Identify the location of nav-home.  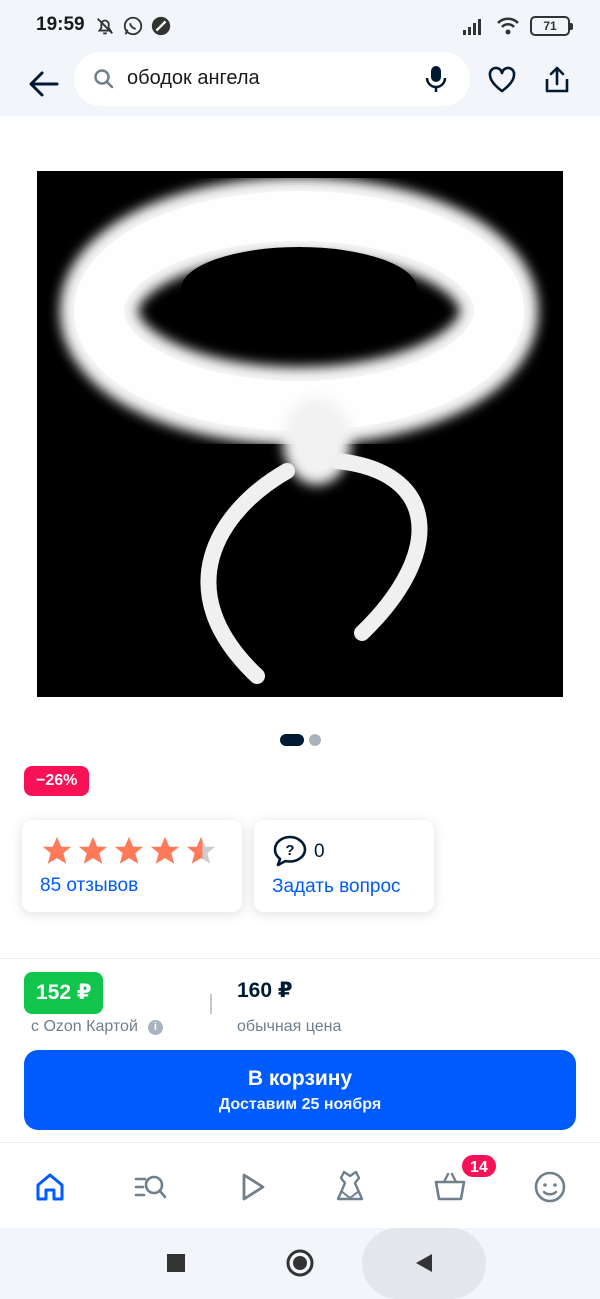
(50, 1187).